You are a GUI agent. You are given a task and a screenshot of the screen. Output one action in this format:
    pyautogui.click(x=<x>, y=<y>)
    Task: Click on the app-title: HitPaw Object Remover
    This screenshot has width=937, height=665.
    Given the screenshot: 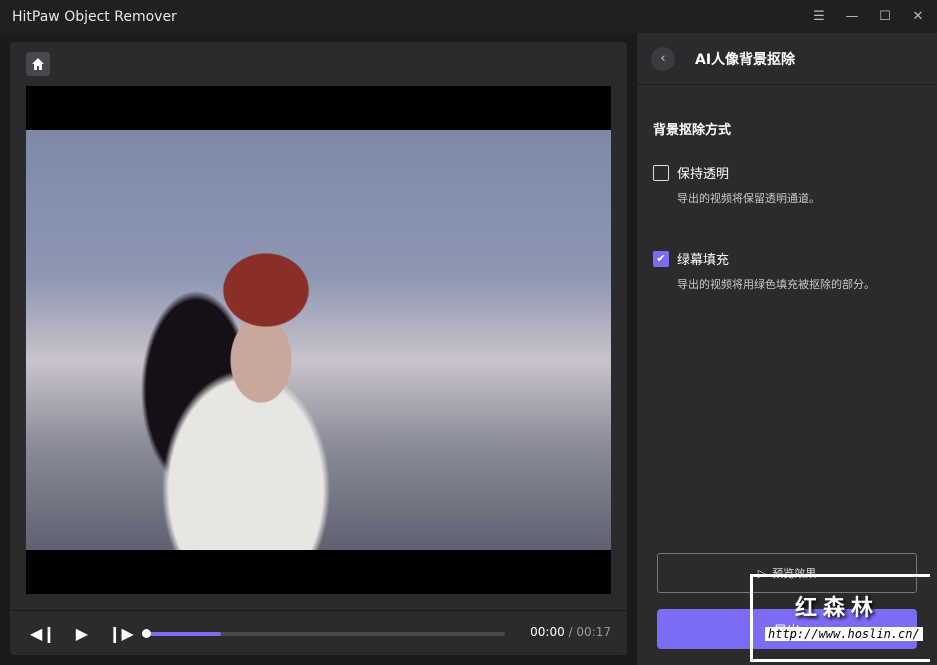 What is the action you would take?
    pyautogui.click(x=94, y=16)
    